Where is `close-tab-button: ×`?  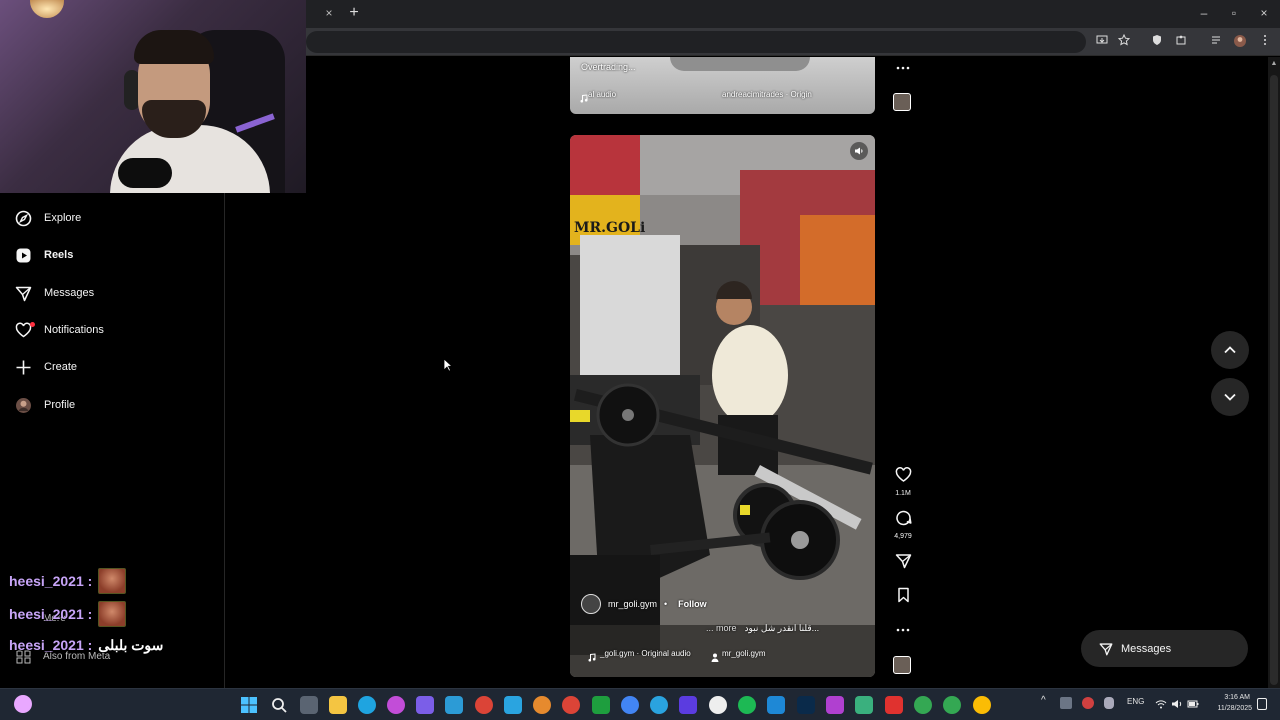 close-tab-button: × is located at coordinates (329, 13).